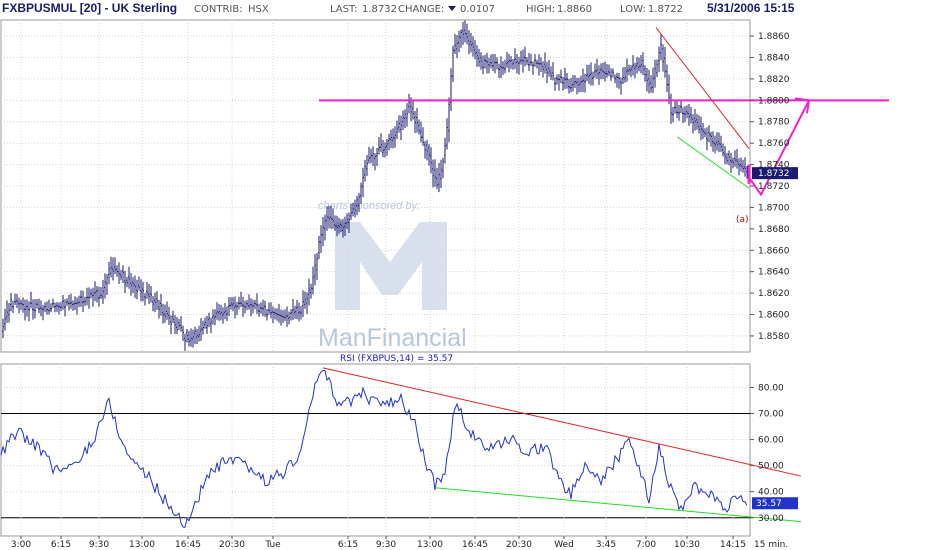  What do you see at coordinates (272, 545) in the screenshot?
I see `x-tick-label: Tue` at bounding box center [272, 545].